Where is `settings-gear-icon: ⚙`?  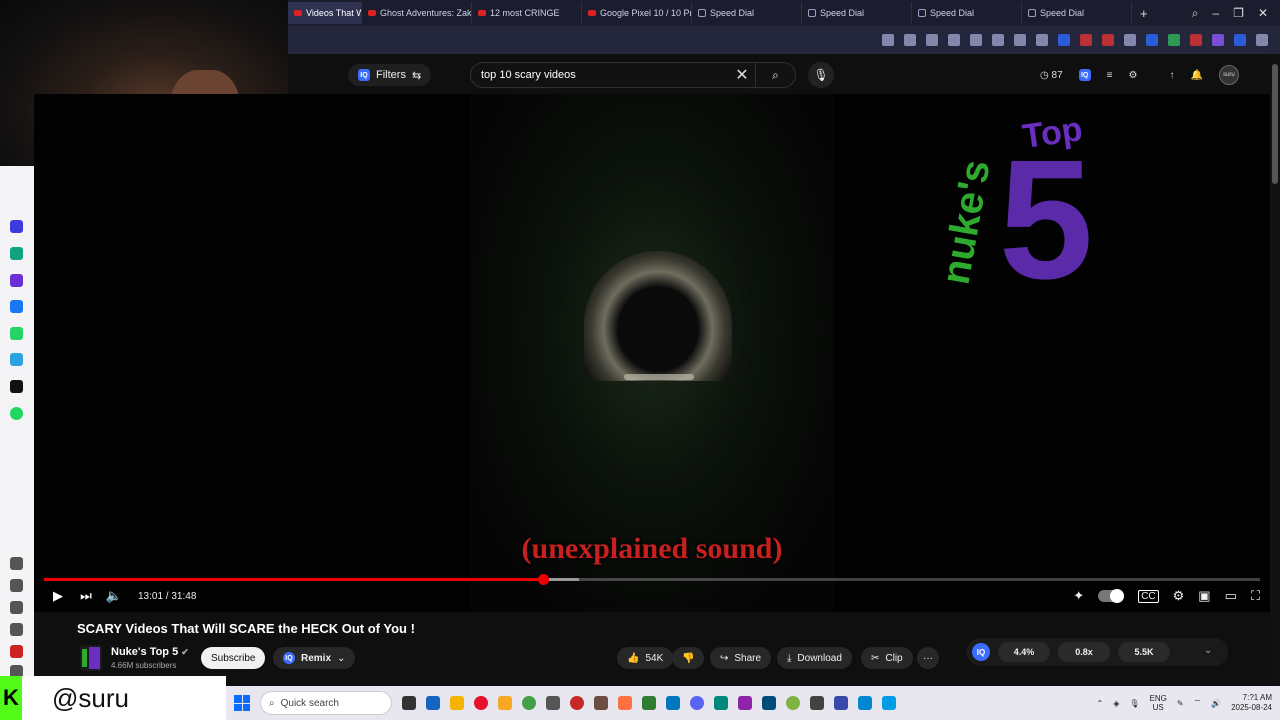
settings-gear-icon: ⚙ is located at coordinates (1179, 596).